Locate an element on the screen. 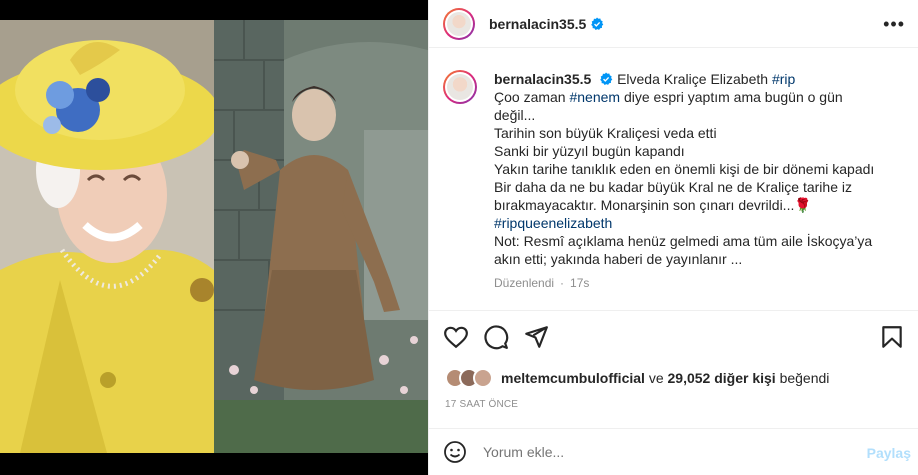 Image resolution: width=918 pixels, height=475 pixels. divider is located at coordinates (673, 310).